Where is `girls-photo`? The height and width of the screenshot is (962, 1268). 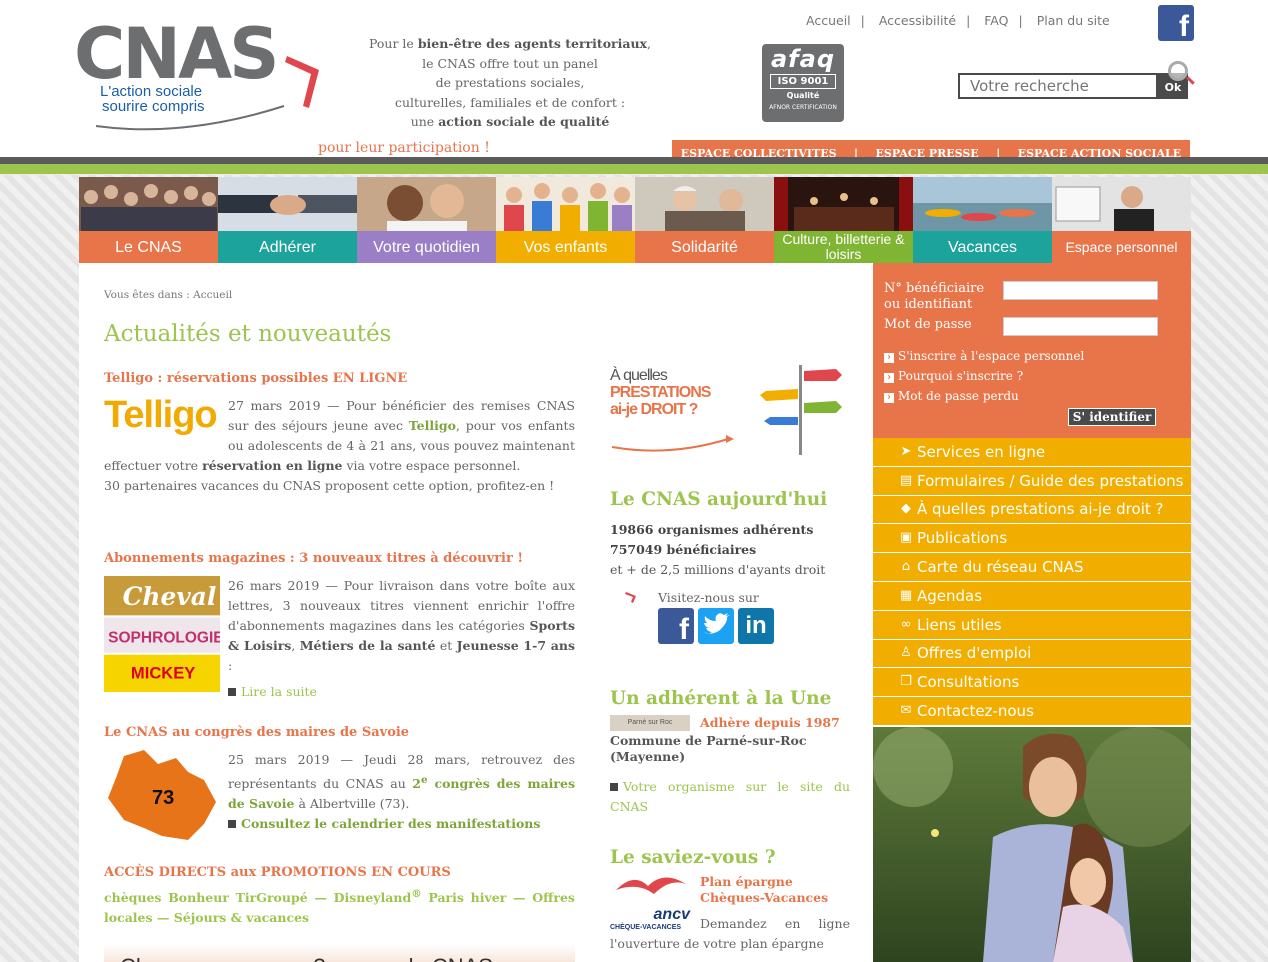 girls-photo is located at coordinates (1032, 844).